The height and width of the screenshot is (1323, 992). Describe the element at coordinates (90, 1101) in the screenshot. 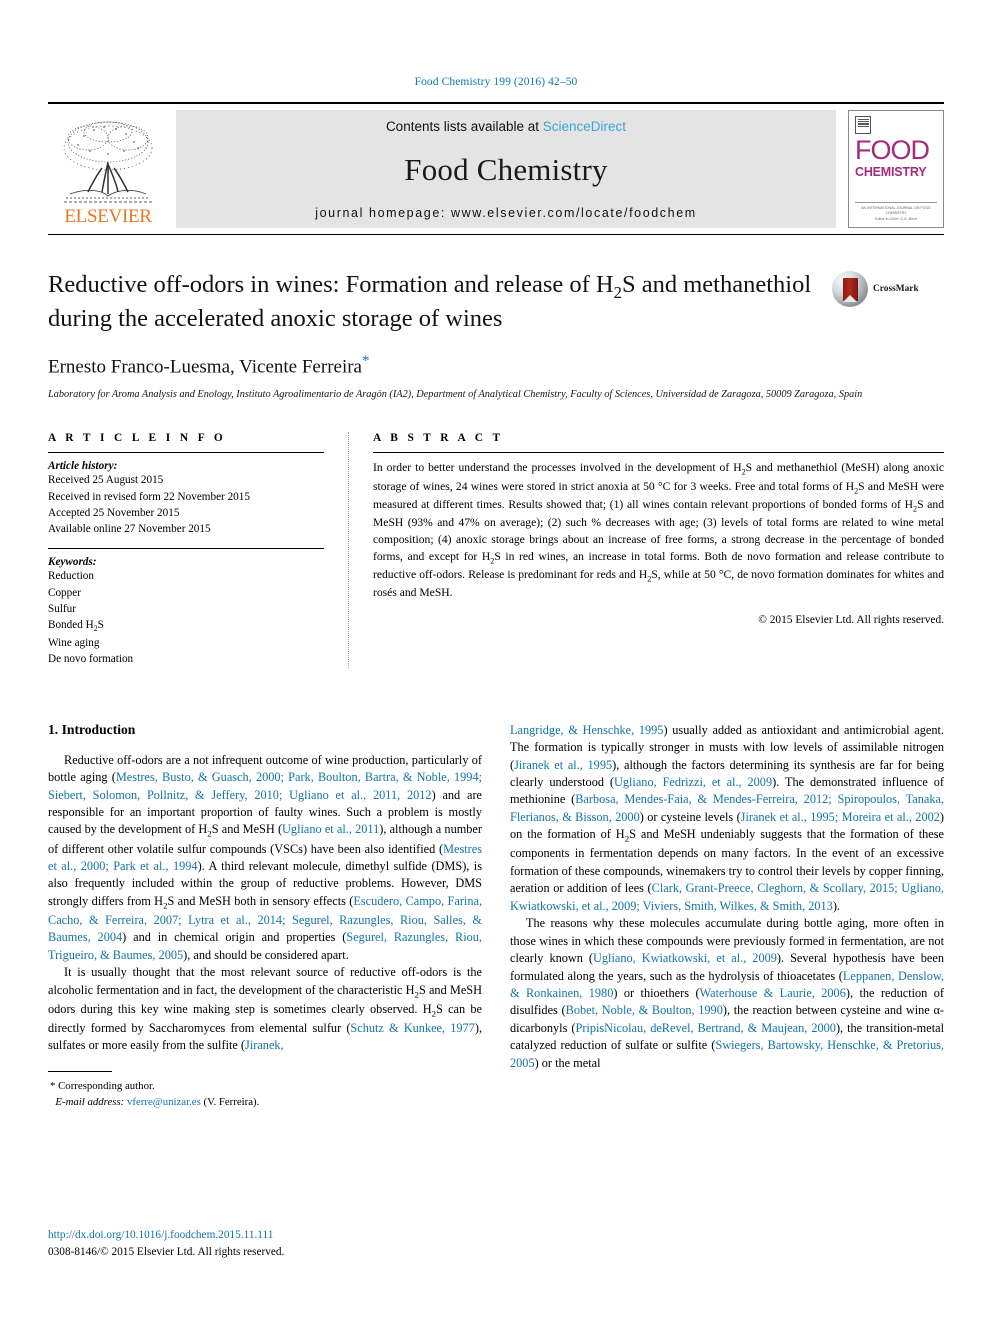

I see `email-address-label: E-mail address:` at that location.